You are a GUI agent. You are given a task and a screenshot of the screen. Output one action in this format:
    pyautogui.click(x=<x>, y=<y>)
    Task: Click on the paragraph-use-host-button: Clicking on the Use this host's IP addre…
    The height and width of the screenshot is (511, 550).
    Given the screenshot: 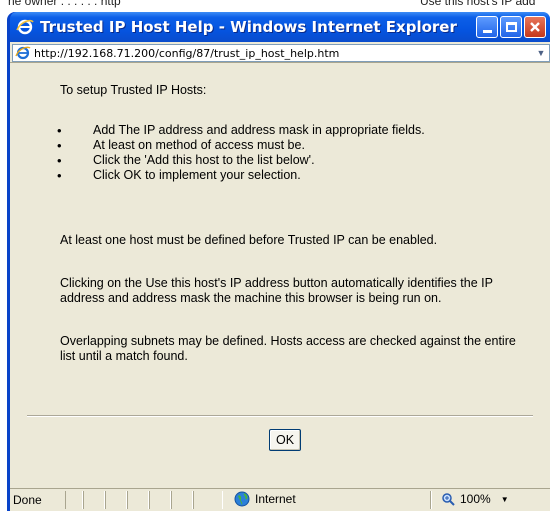 What is the action you would take?
    pyautogui.click(x=276, y=290)
    